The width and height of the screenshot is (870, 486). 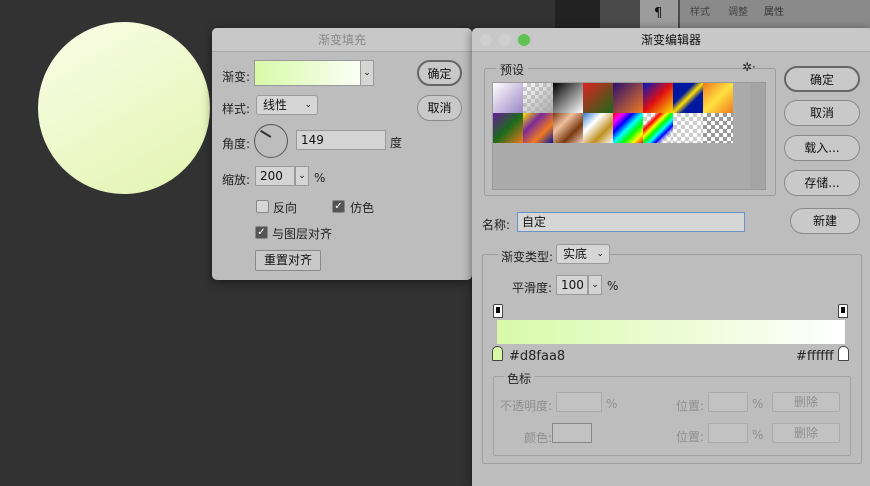 What do you see at coordinates (338, 206) in the screenshot?
I see `dither-checkbox: ✓` at bounding box center [338, 206].